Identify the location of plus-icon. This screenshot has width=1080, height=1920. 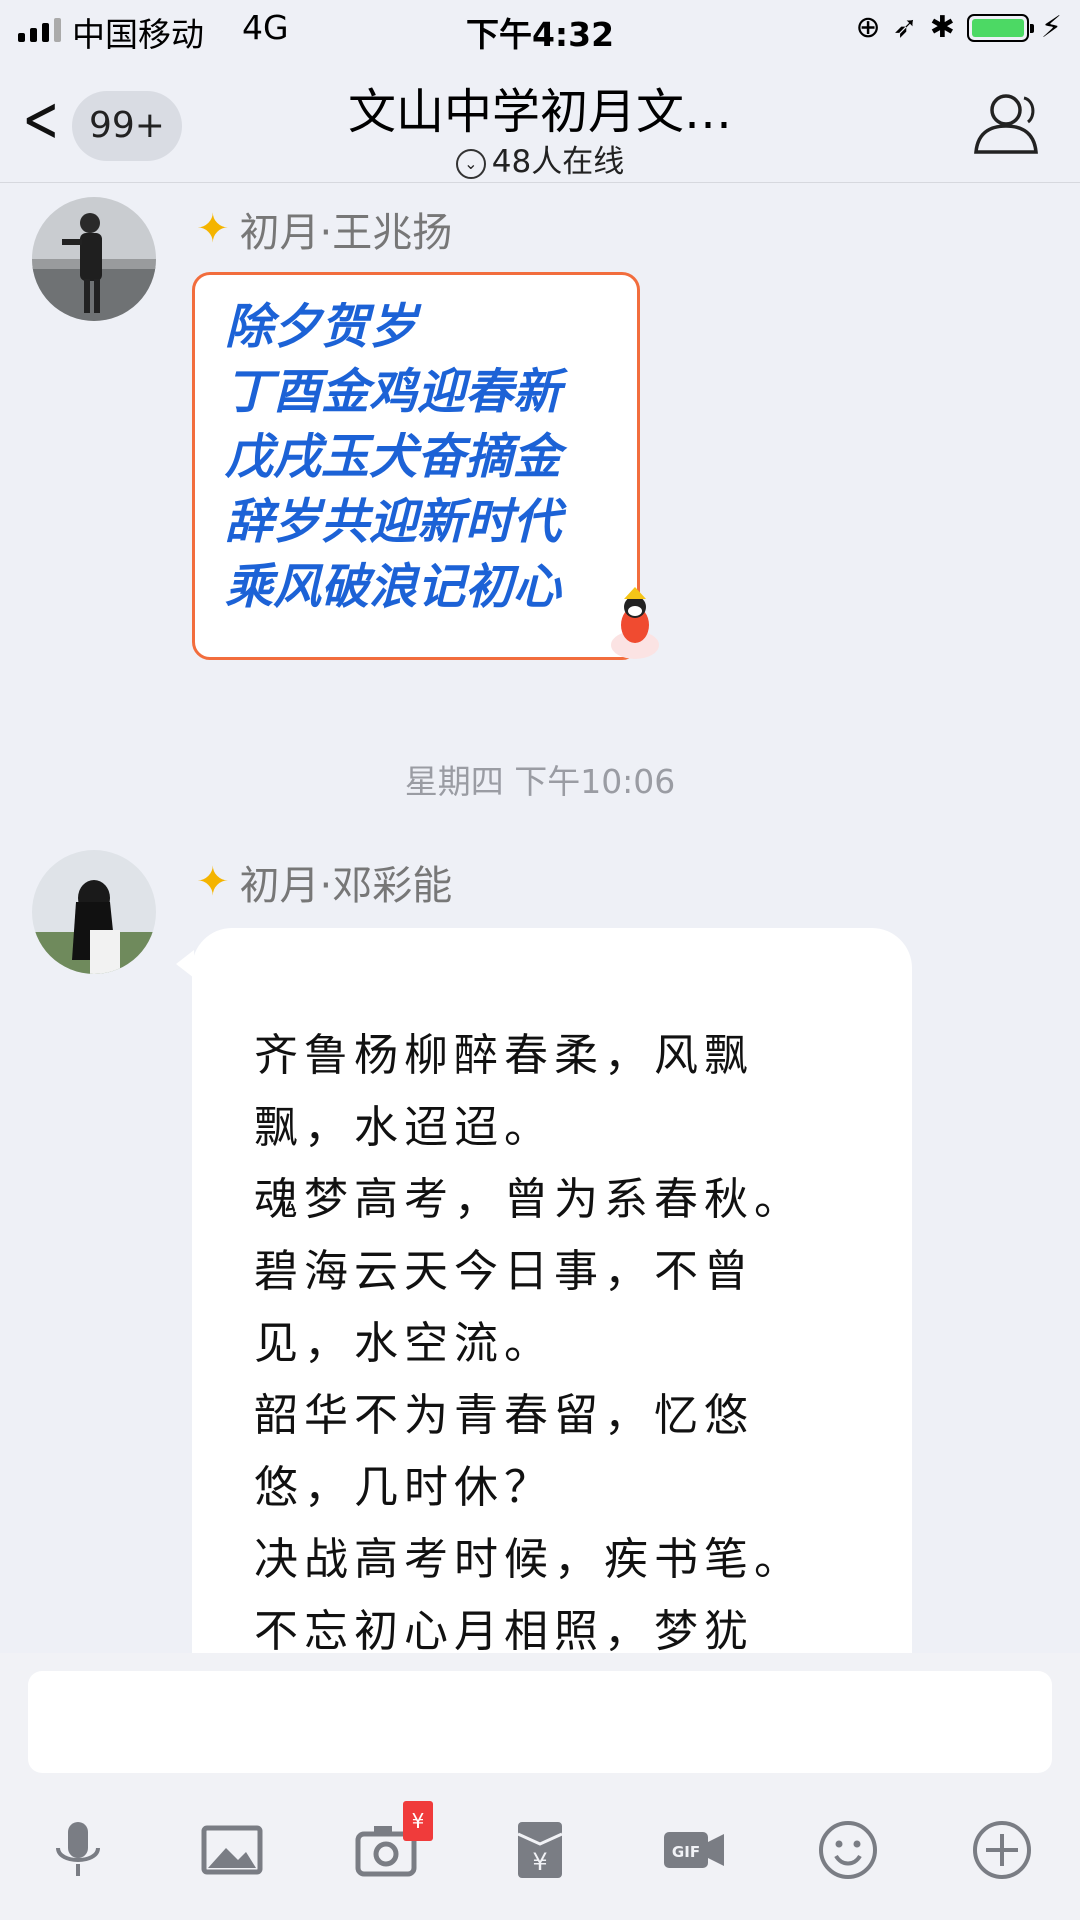
(1002, 1850).